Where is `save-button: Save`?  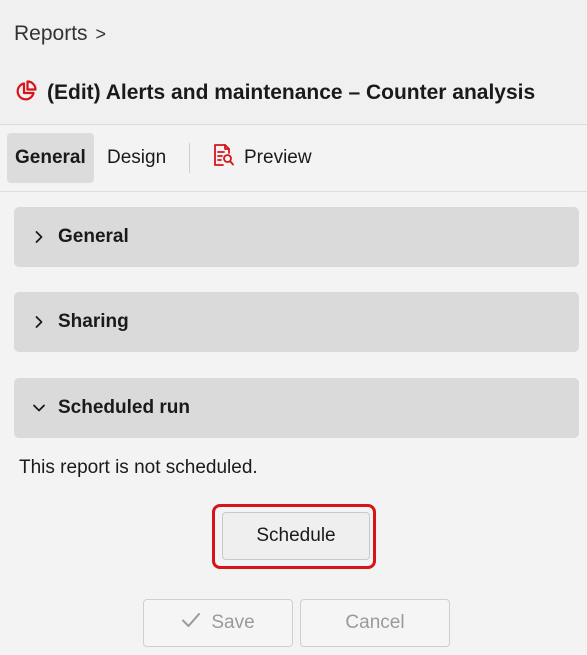 save-button: Save is located at coordinates (218, 623).